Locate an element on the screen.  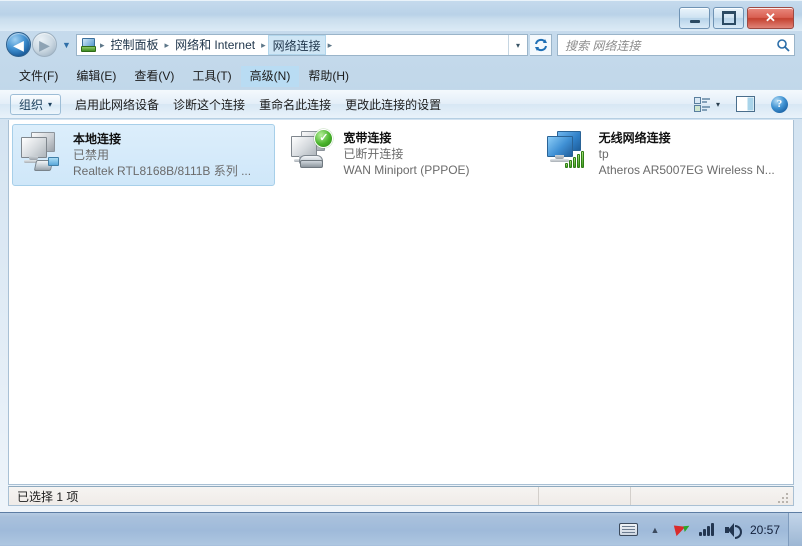
show-desktop-button is located at coordinates (795, 529).